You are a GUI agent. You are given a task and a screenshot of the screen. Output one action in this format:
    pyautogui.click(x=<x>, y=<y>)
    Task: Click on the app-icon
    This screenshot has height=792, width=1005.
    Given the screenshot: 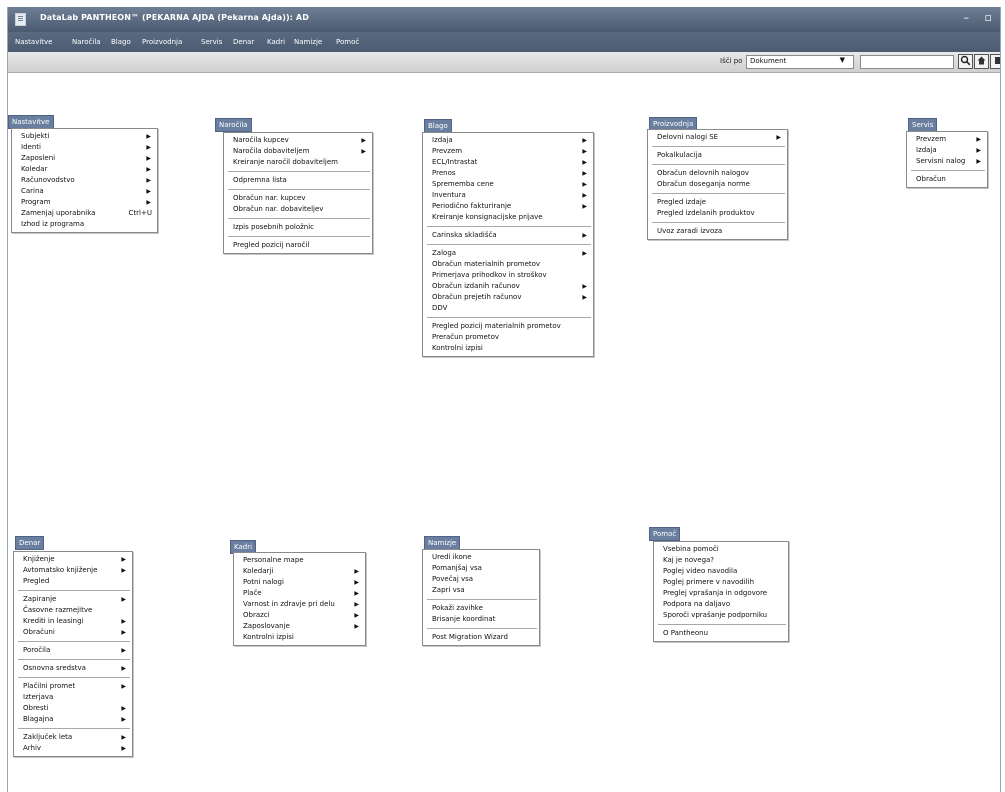 What is the action you would take?
    pyautogui.click(x=20, y=19)
    